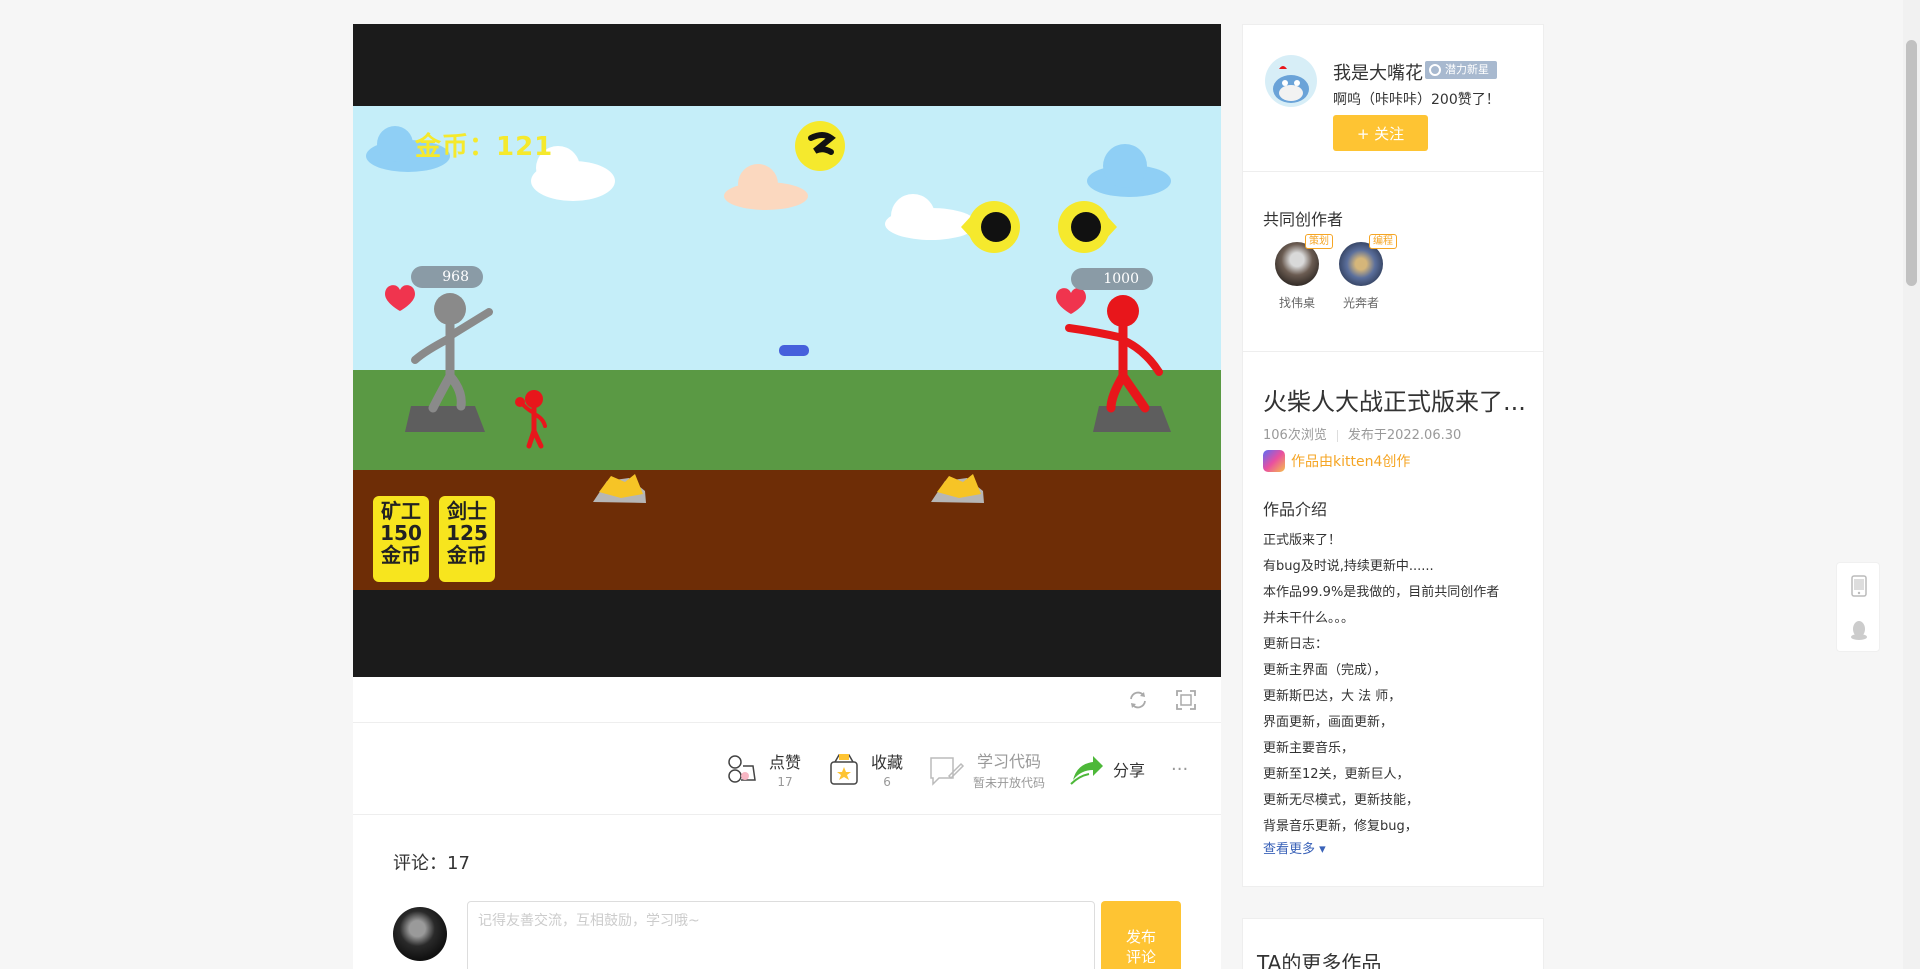 The height and width of the screenshot is (969, 1920). What do you see at coordinates (1106, 769) in the screenshot?
I see `share-button: 分享` at bounding box center [1106, 769].